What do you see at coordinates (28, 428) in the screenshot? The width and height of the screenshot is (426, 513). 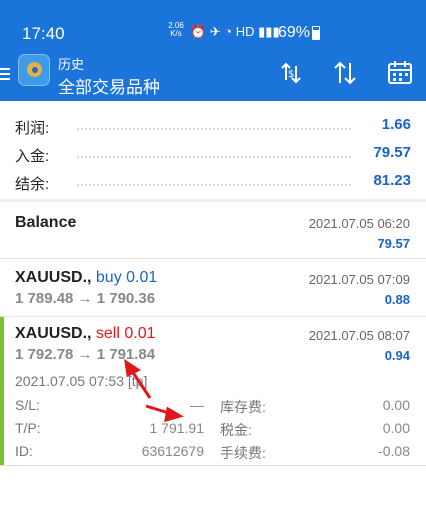 I see `tp-label: T/P:` at bounding box center [28, 428].